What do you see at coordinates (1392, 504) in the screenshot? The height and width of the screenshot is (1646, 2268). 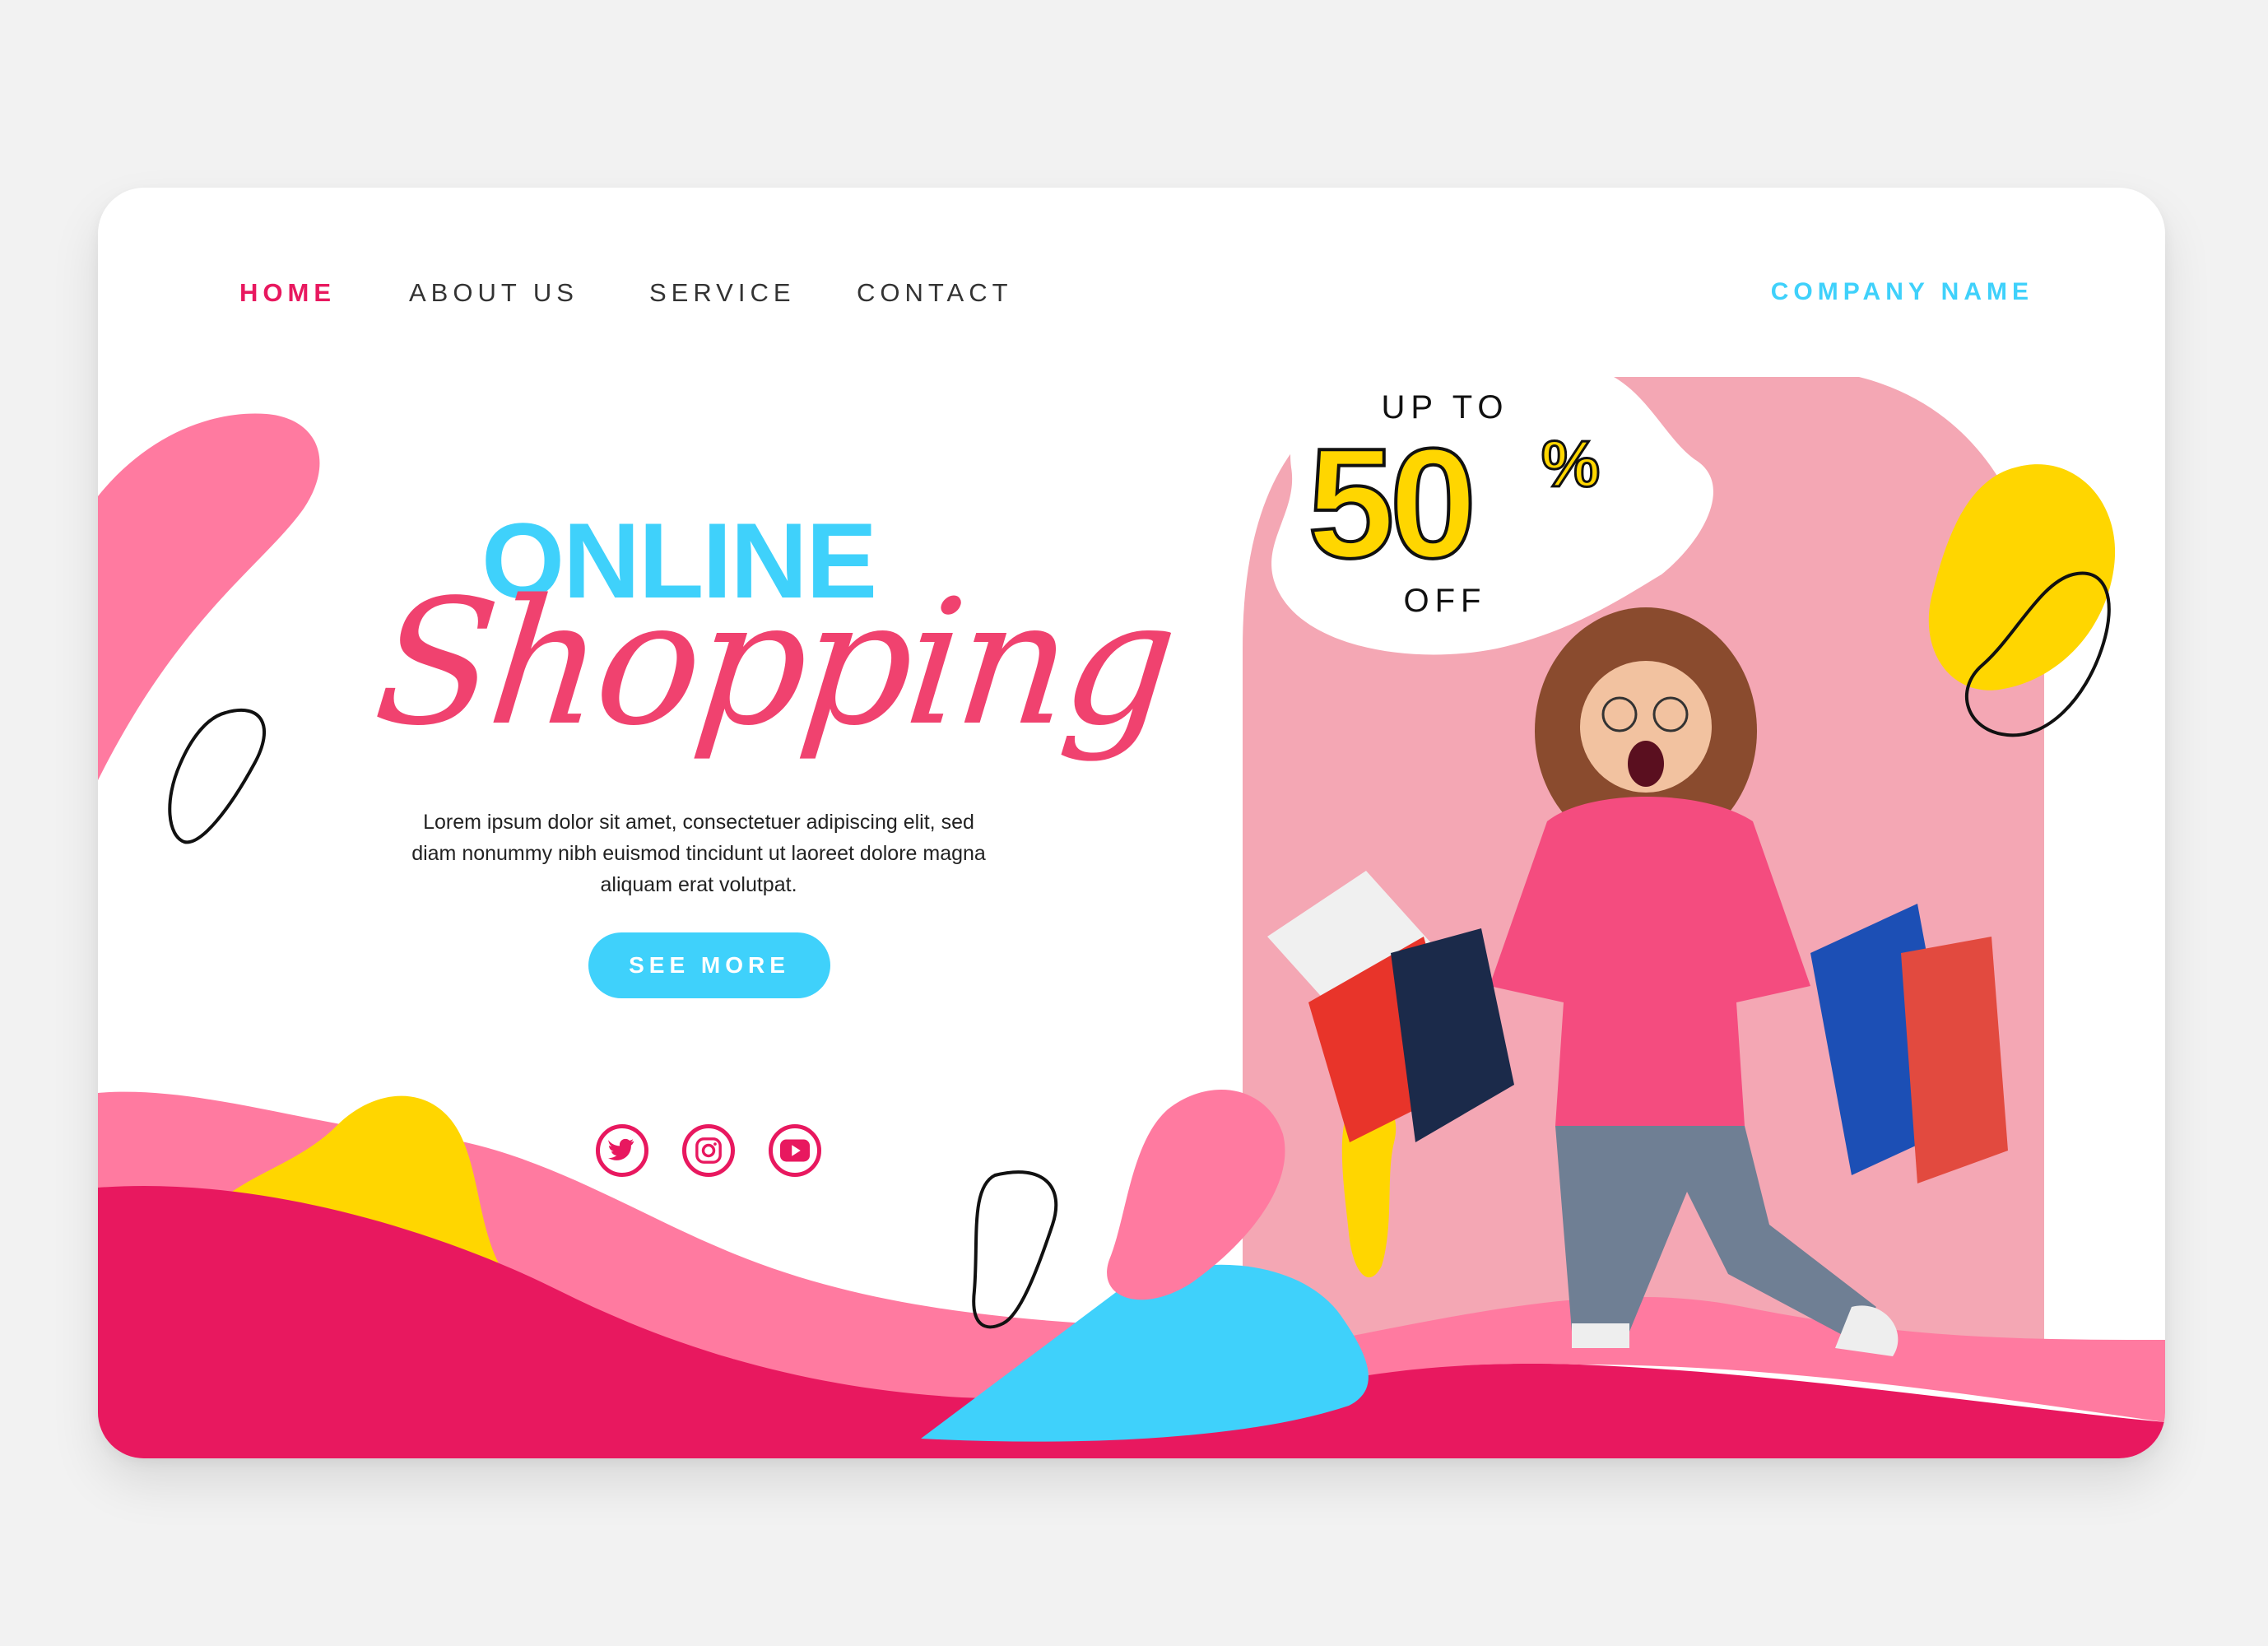 I see `promo-amount: 50` at bounding box center [1392, 504].